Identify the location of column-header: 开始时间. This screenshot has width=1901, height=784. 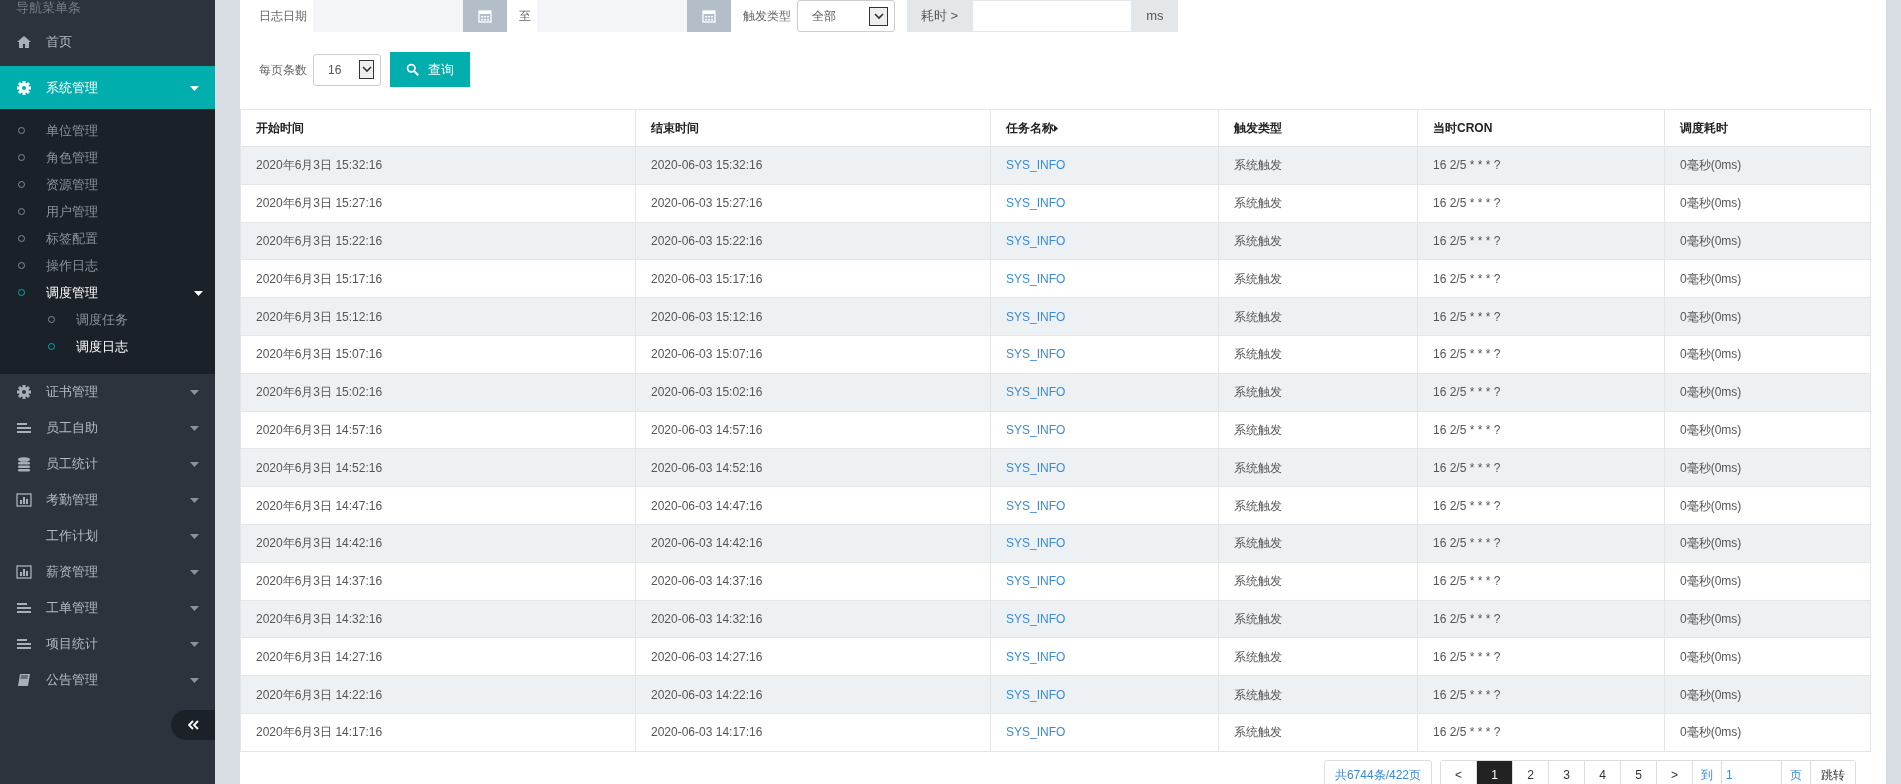
(438, 128).